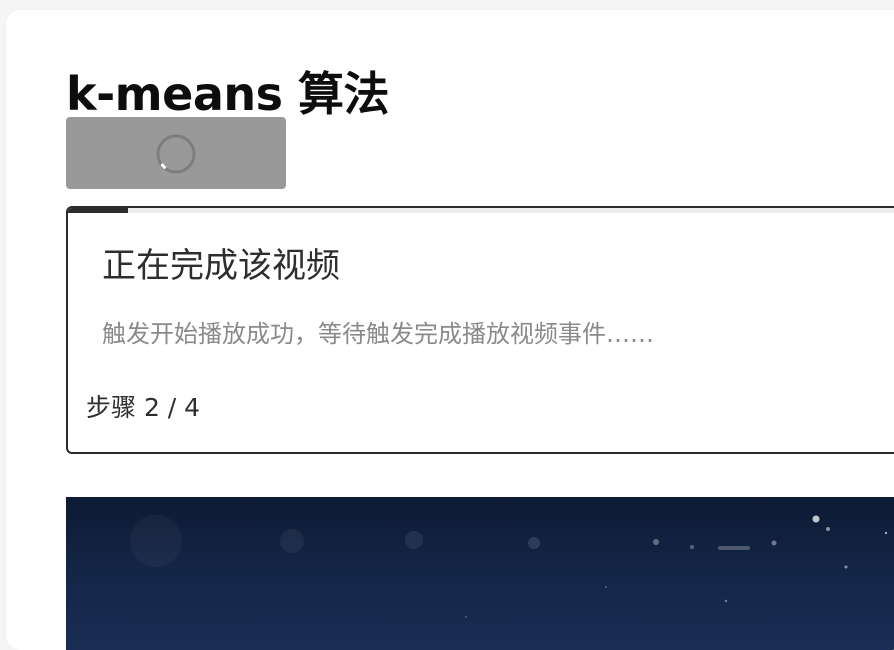 The width and height of the screenshot is (894, 650). Describe the element at coordinates (509, 566) in the screenshot. I see `video-frame` at that location.